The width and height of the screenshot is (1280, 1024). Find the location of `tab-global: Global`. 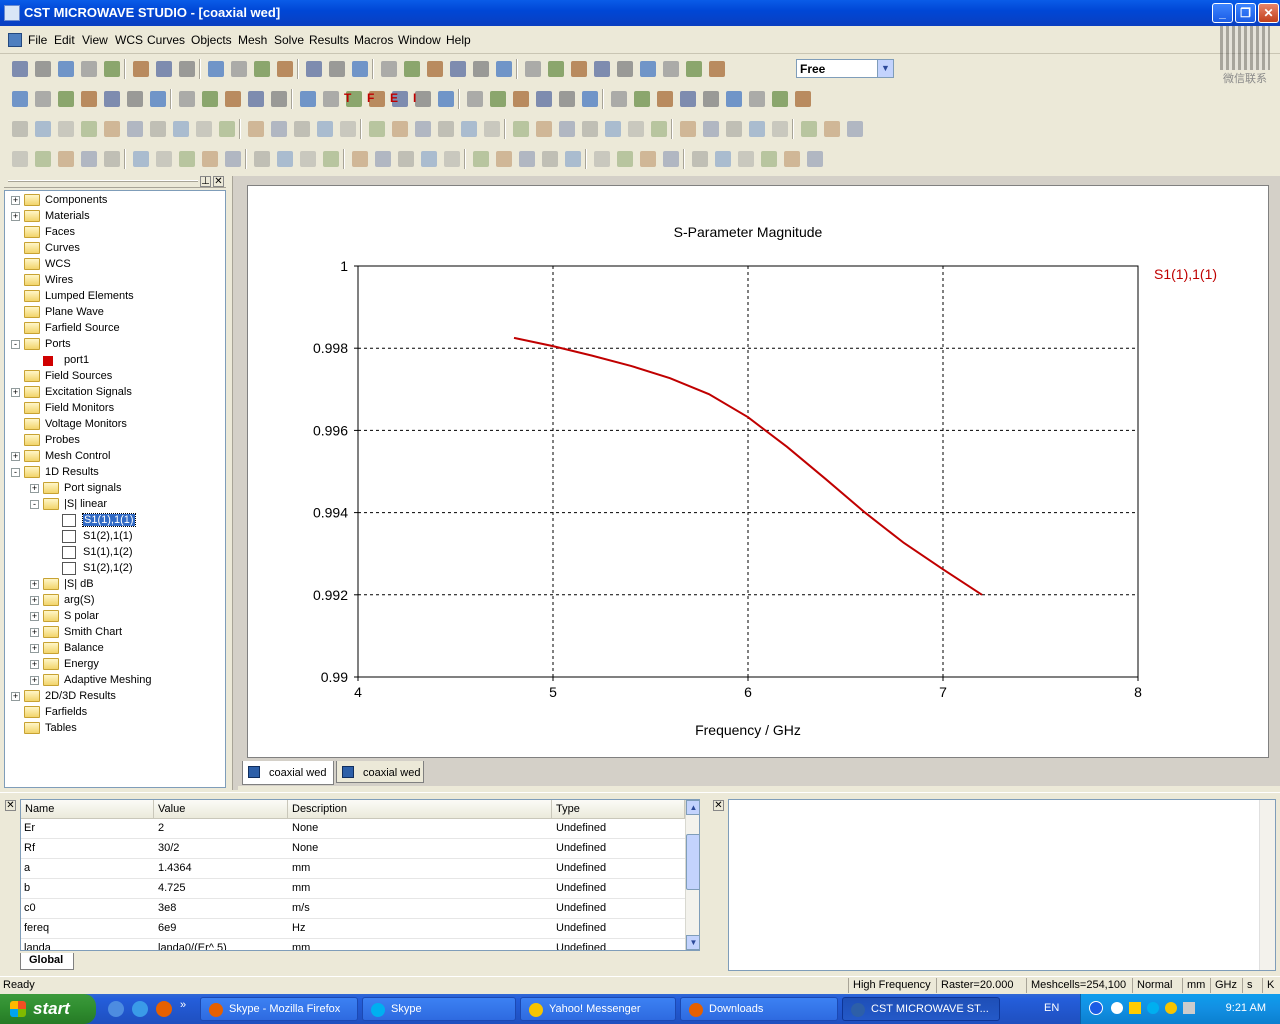

tab-global: Global is located at coordinates (47, 961).